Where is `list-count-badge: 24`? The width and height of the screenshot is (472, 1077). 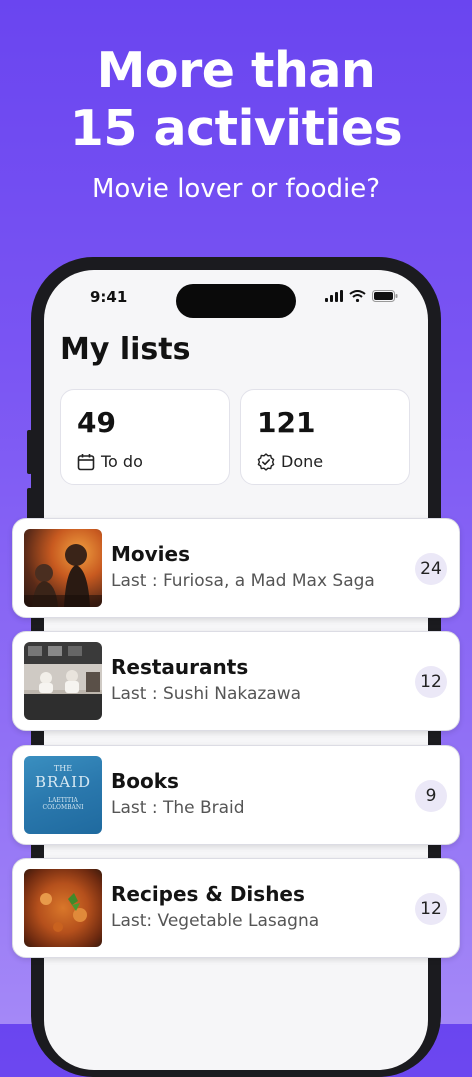
list-count-badge: 24 is located at coordinates (431, 569).